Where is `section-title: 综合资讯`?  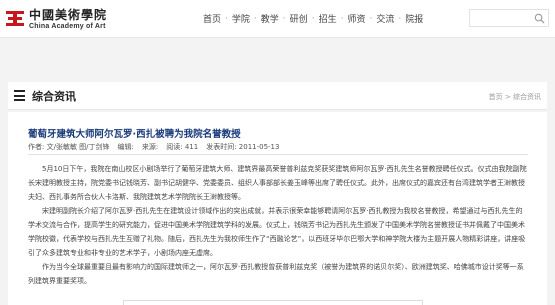
section-title: 综合资讯 is located at coordinates (54, 96).